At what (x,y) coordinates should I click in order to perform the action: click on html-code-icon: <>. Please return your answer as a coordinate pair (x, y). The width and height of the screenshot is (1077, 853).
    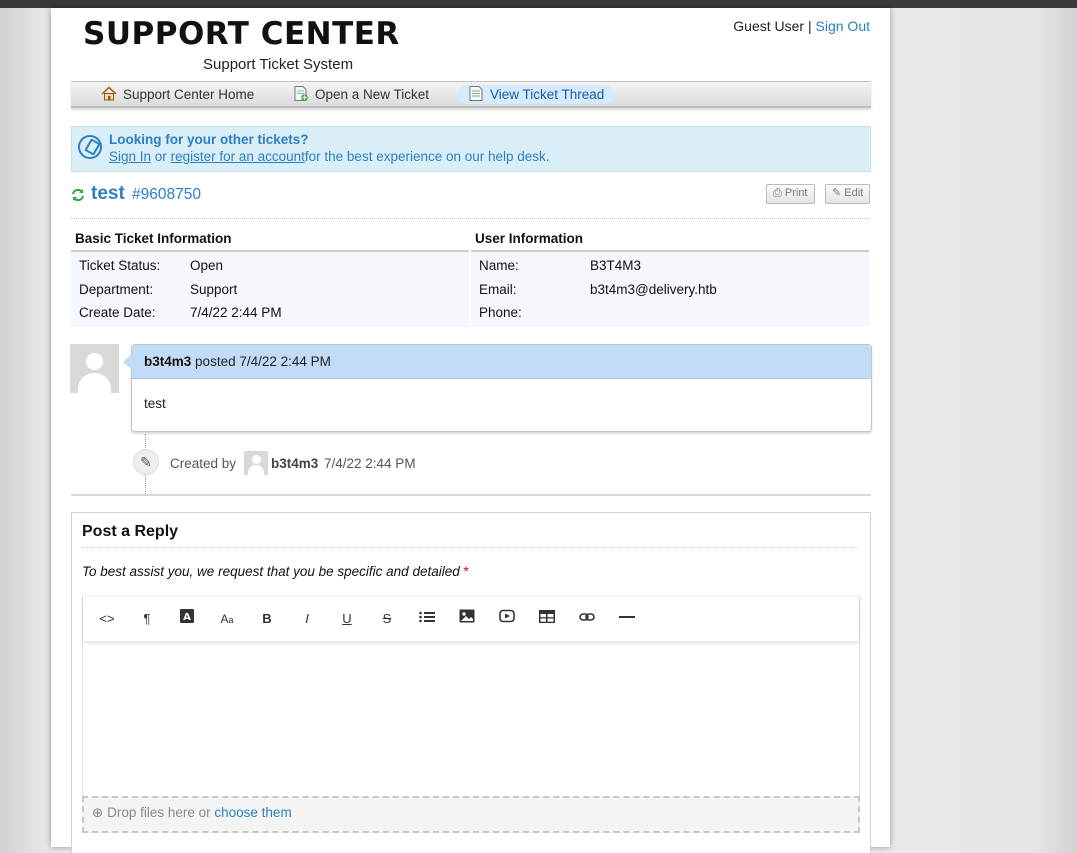
    Looking at the image, I should click on (107, 619).